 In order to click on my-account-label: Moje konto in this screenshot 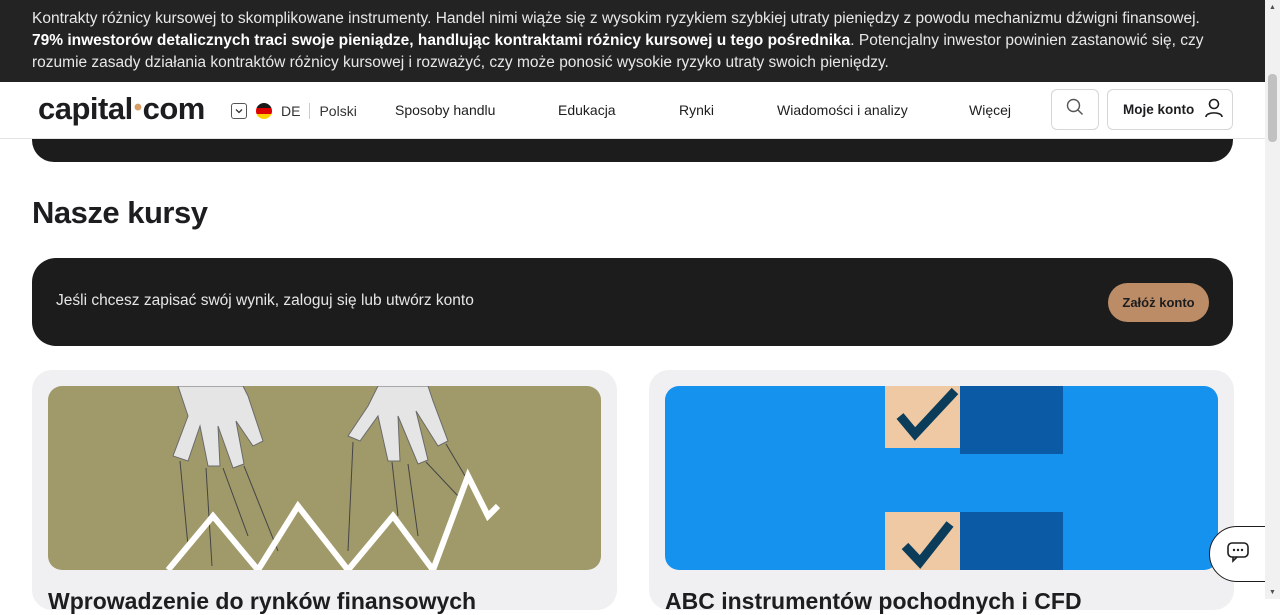, I will do `click(1159, 109)`.